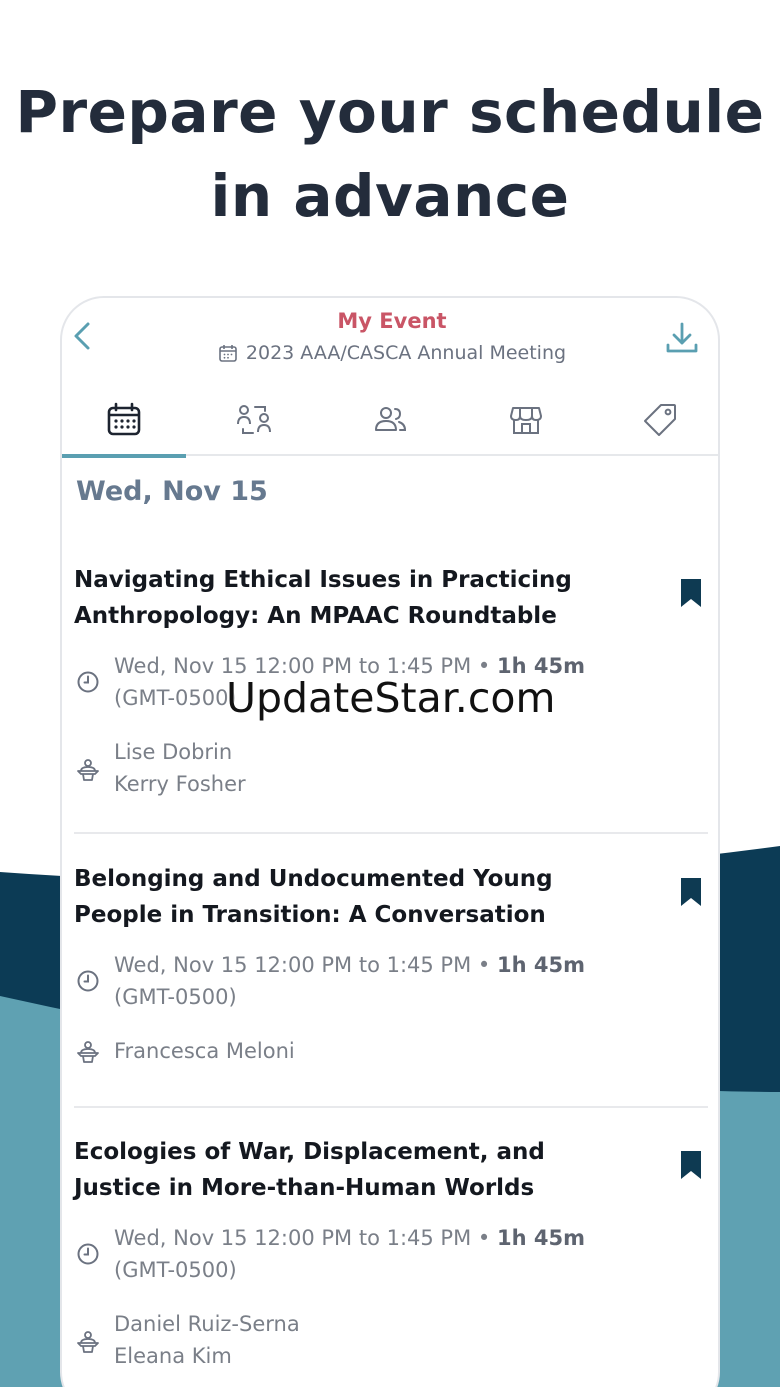  I want to click on tab-bar, so click(390, 421).